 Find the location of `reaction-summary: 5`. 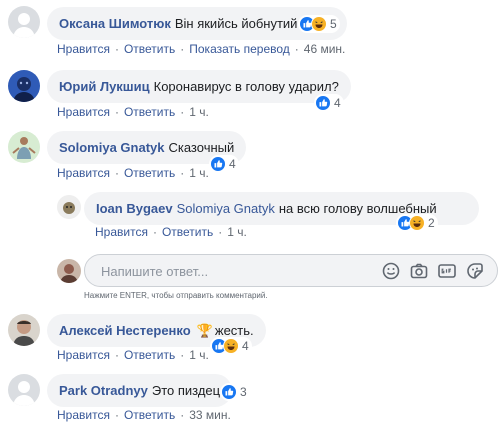

reaction-summary: 5 is located at coordinates (319, 24).